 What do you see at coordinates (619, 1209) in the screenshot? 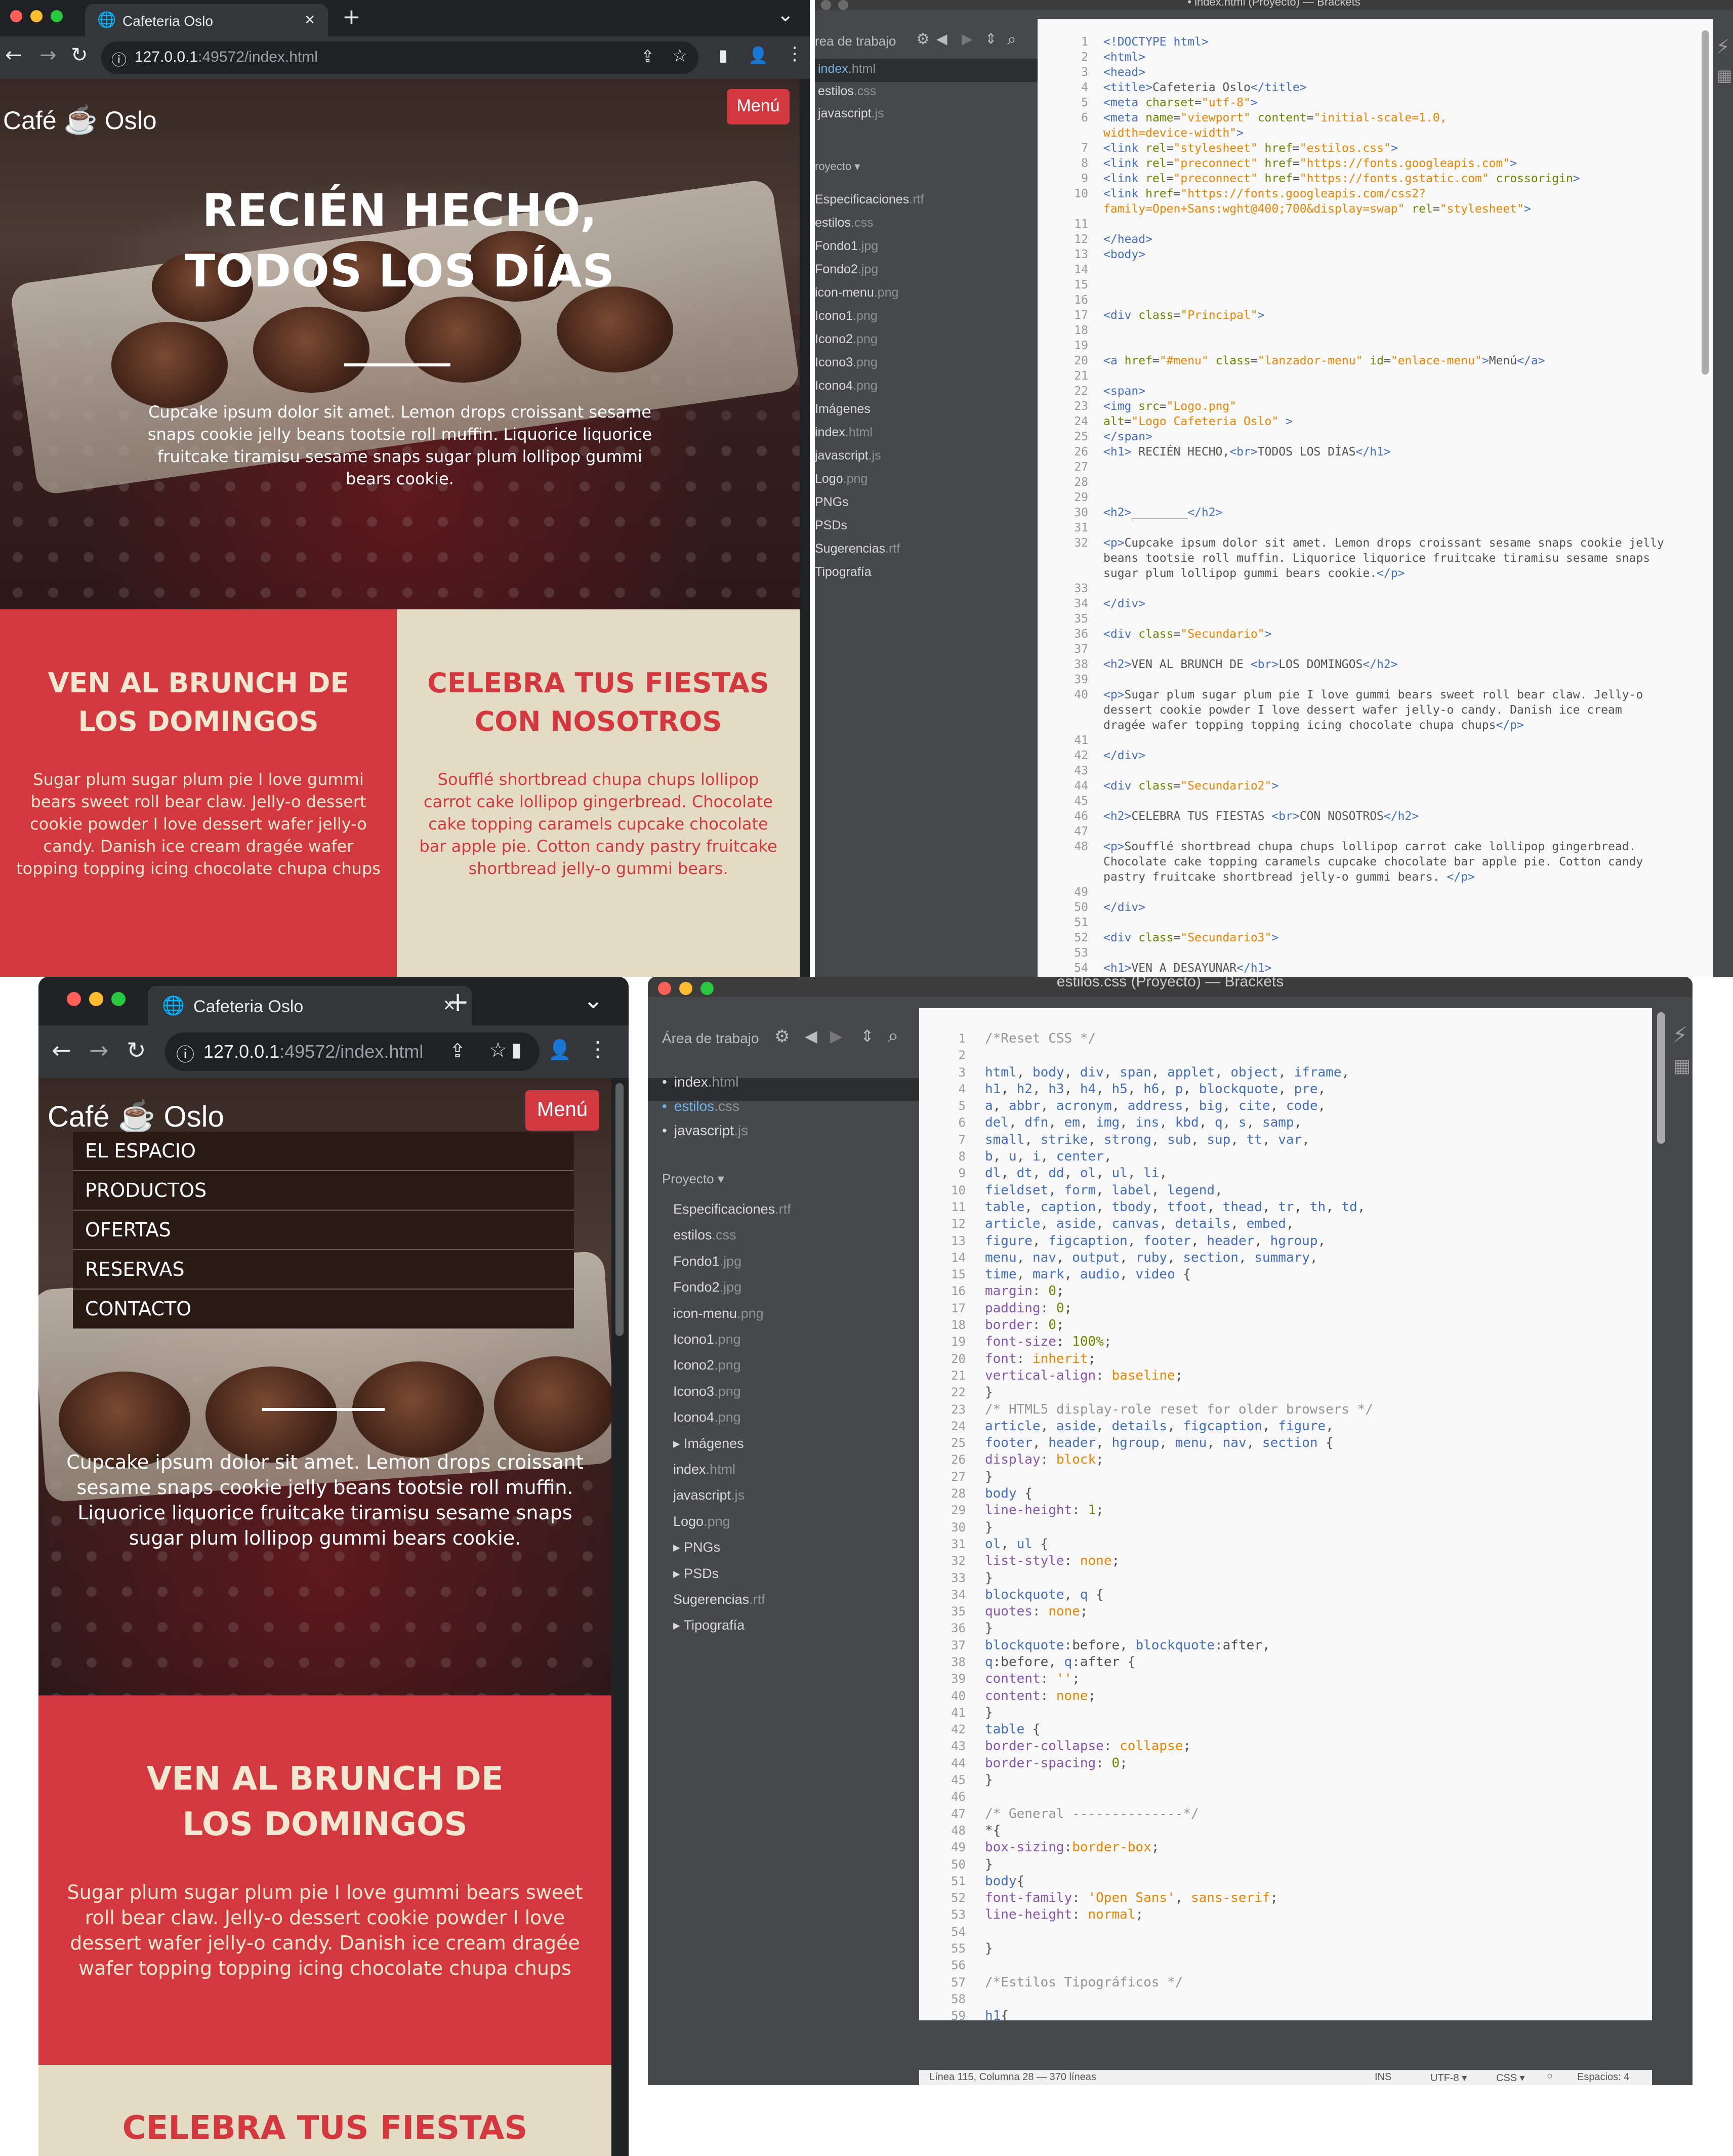
I see `page-scrollbar` at bounding box center [619, 1209].